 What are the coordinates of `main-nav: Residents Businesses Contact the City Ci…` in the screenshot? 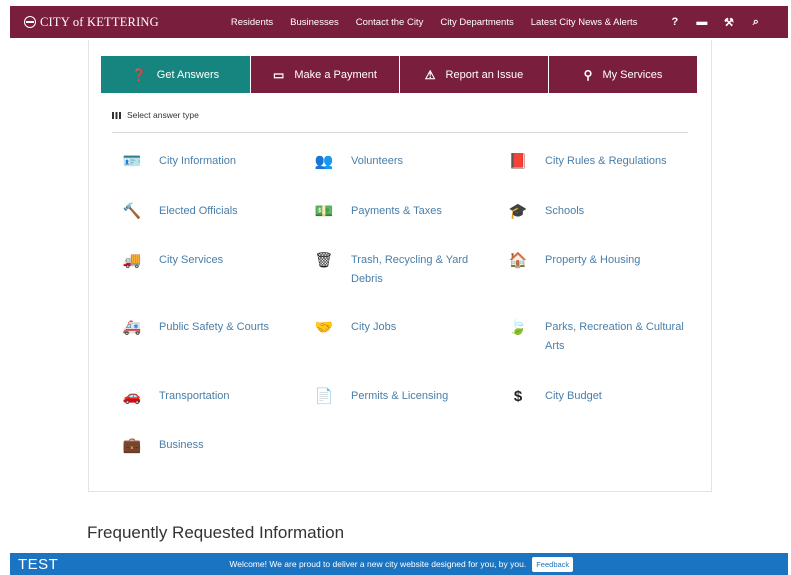 It's located at (442, 22).